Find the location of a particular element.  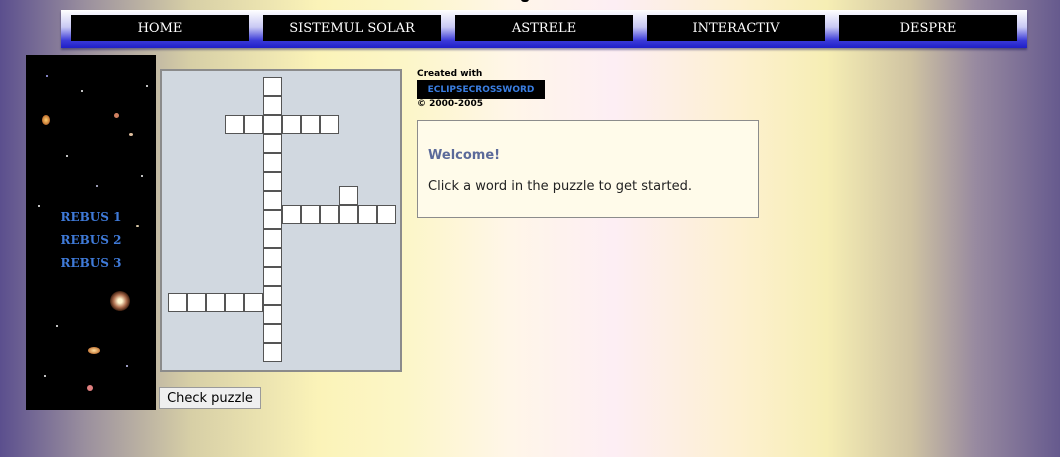

nav-astrele: ASTRELE is located at coordinates (544, 28).